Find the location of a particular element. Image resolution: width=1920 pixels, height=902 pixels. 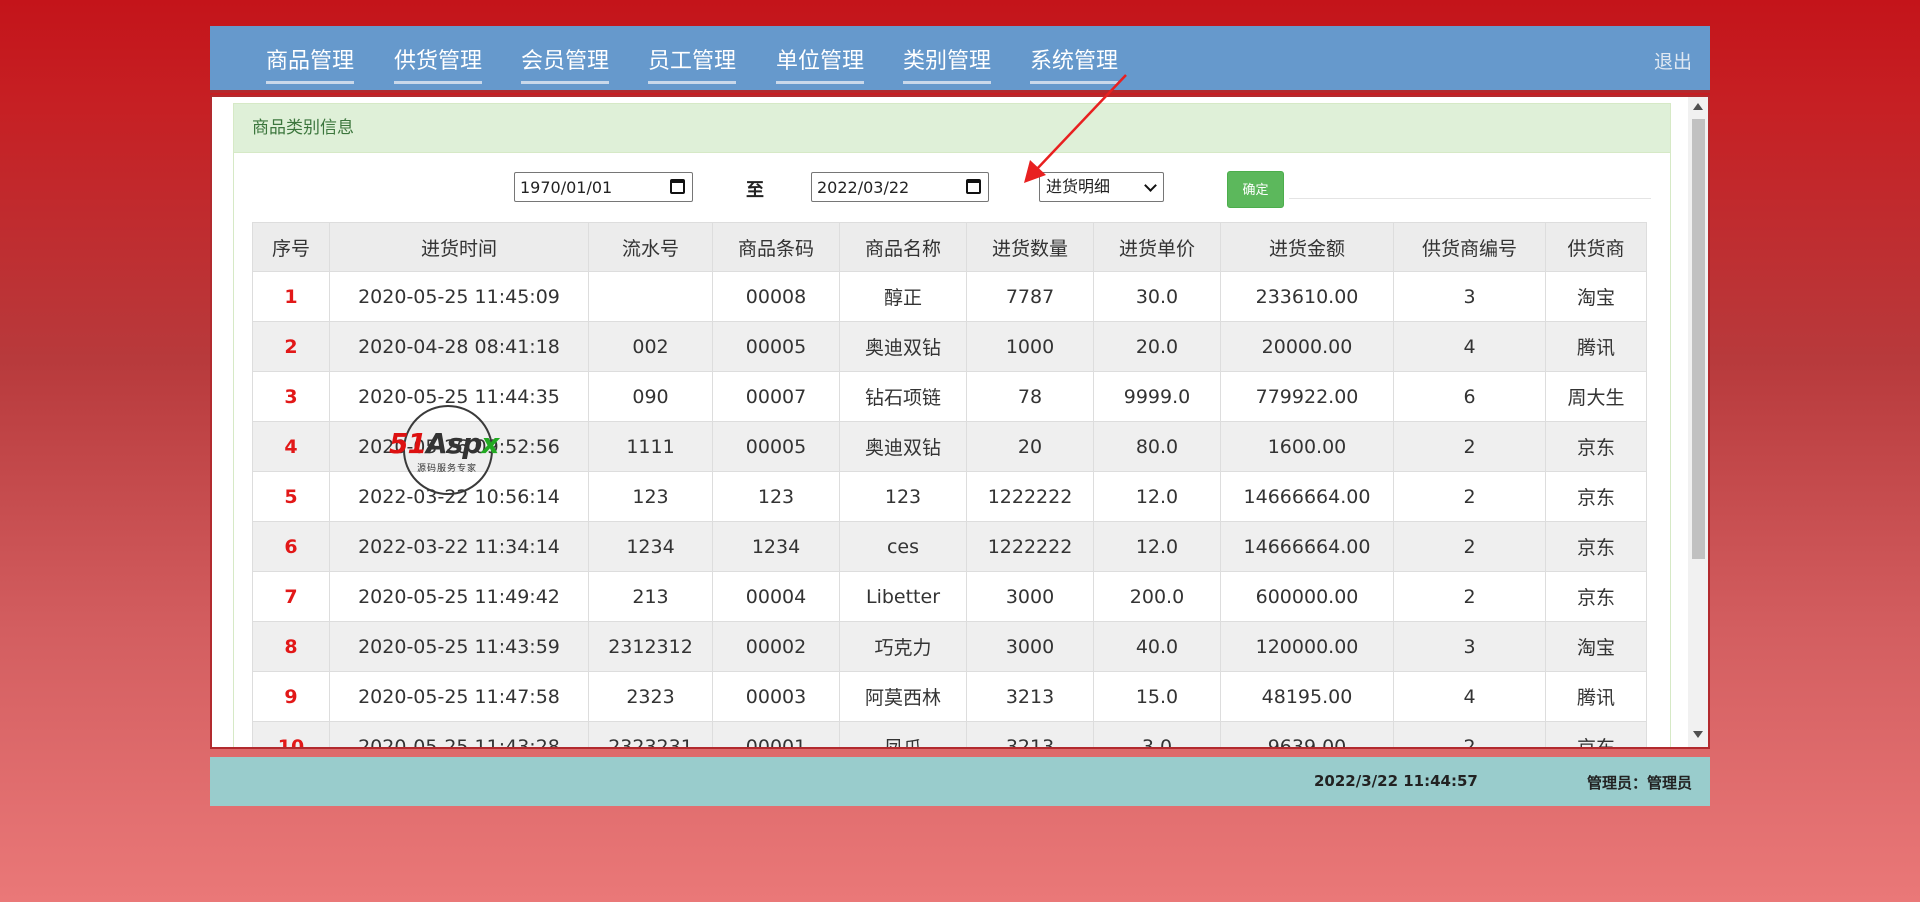

confirm-button: 确定 is located at coordinates (1255, 189).